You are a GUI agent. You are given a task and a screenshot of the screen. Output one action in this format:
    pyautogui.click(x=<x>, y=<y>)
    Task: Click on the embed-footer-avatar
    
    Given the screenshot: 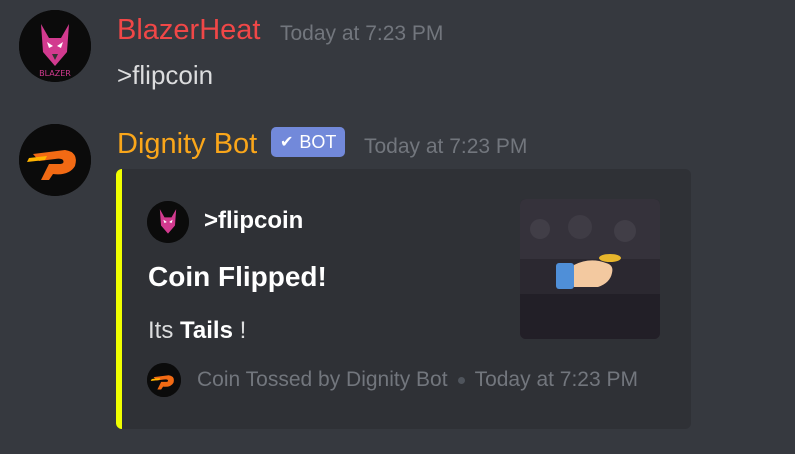 What is the action you would take?
    pyautogui.click(x=164, y=380)
    